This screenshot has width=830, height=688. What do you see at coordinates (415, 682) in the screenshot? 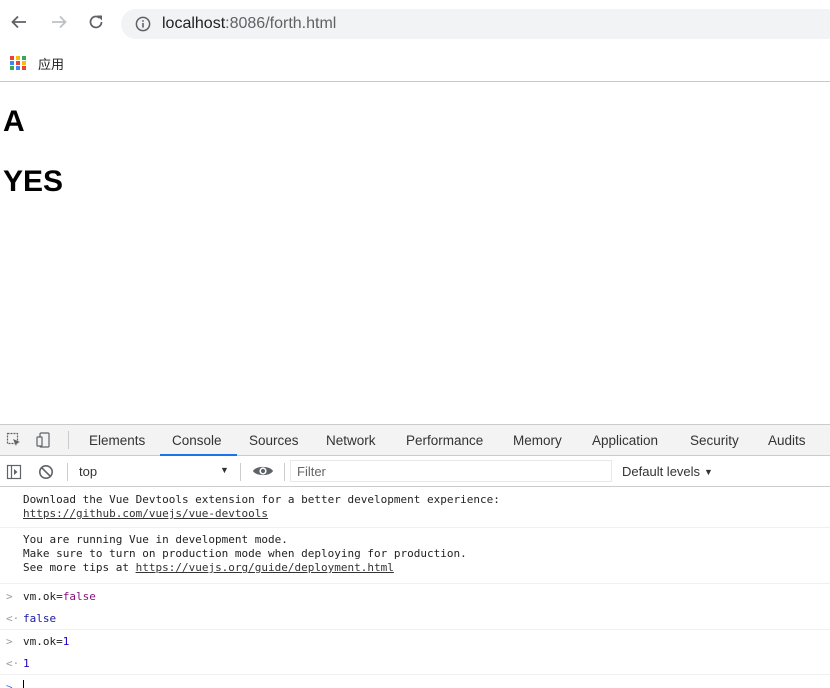
I see `console-prompt: >` at bounding box center [415, 682].